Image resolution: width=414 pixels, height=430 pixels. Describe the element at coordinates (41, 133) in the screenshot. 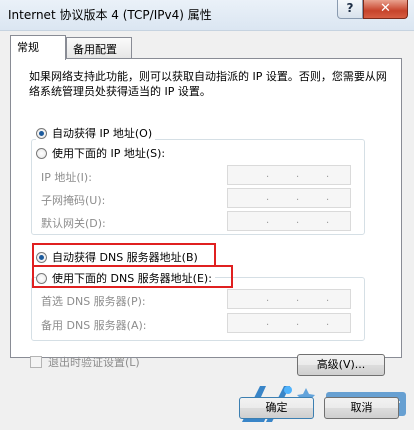

I see `radio-selected-icon` at that location.